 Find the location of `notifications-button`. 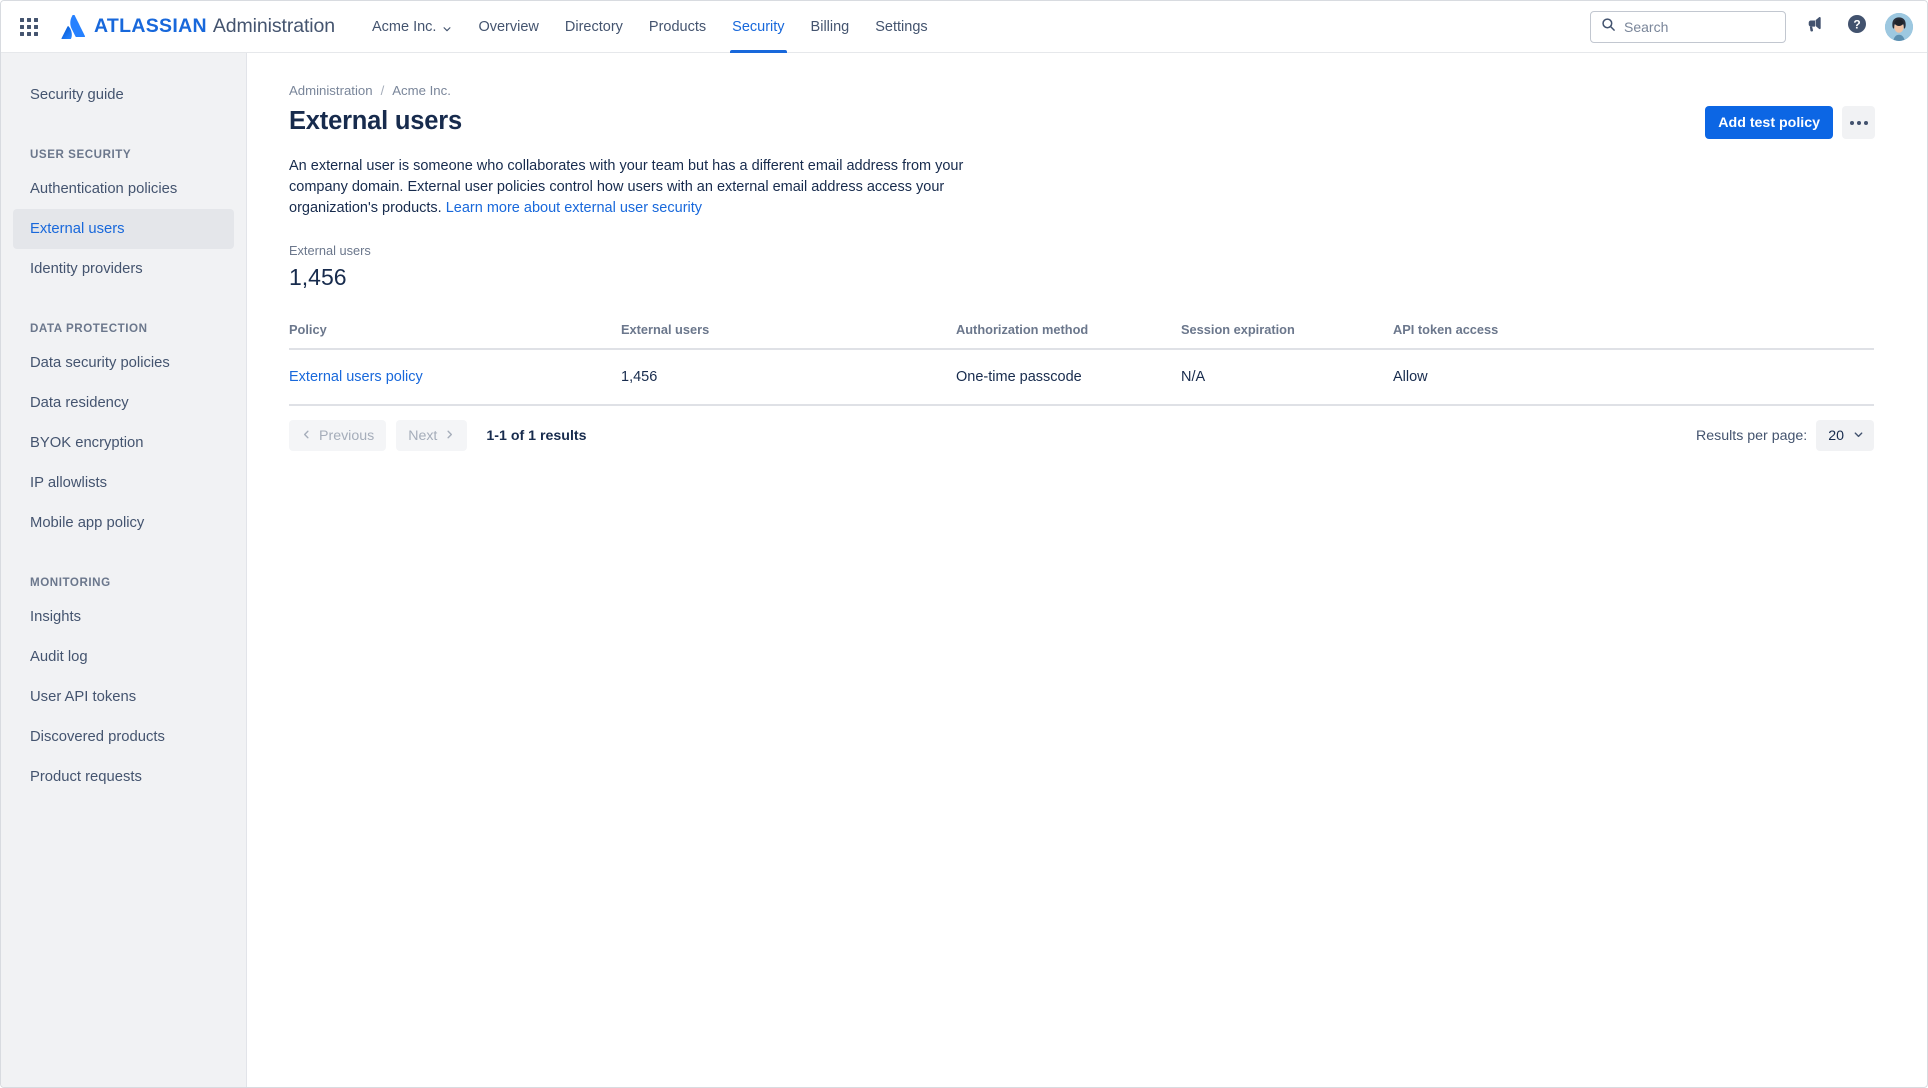

notifications-button is located at coordinates (1814, 27).